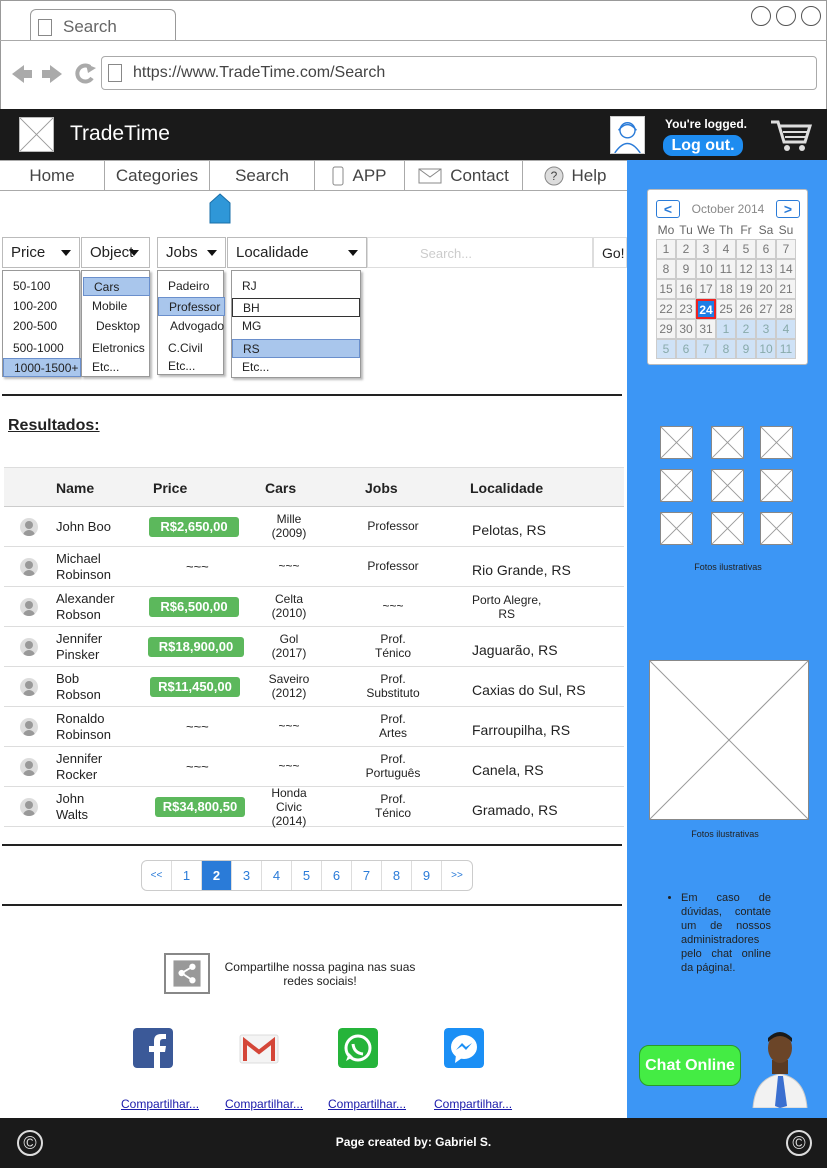 The width and height of the screenshot is (827, 1168). What do you see at coordinates (307, 875) in the screenshot?
I see `page-link: 5` at bounding box center [307, 875].